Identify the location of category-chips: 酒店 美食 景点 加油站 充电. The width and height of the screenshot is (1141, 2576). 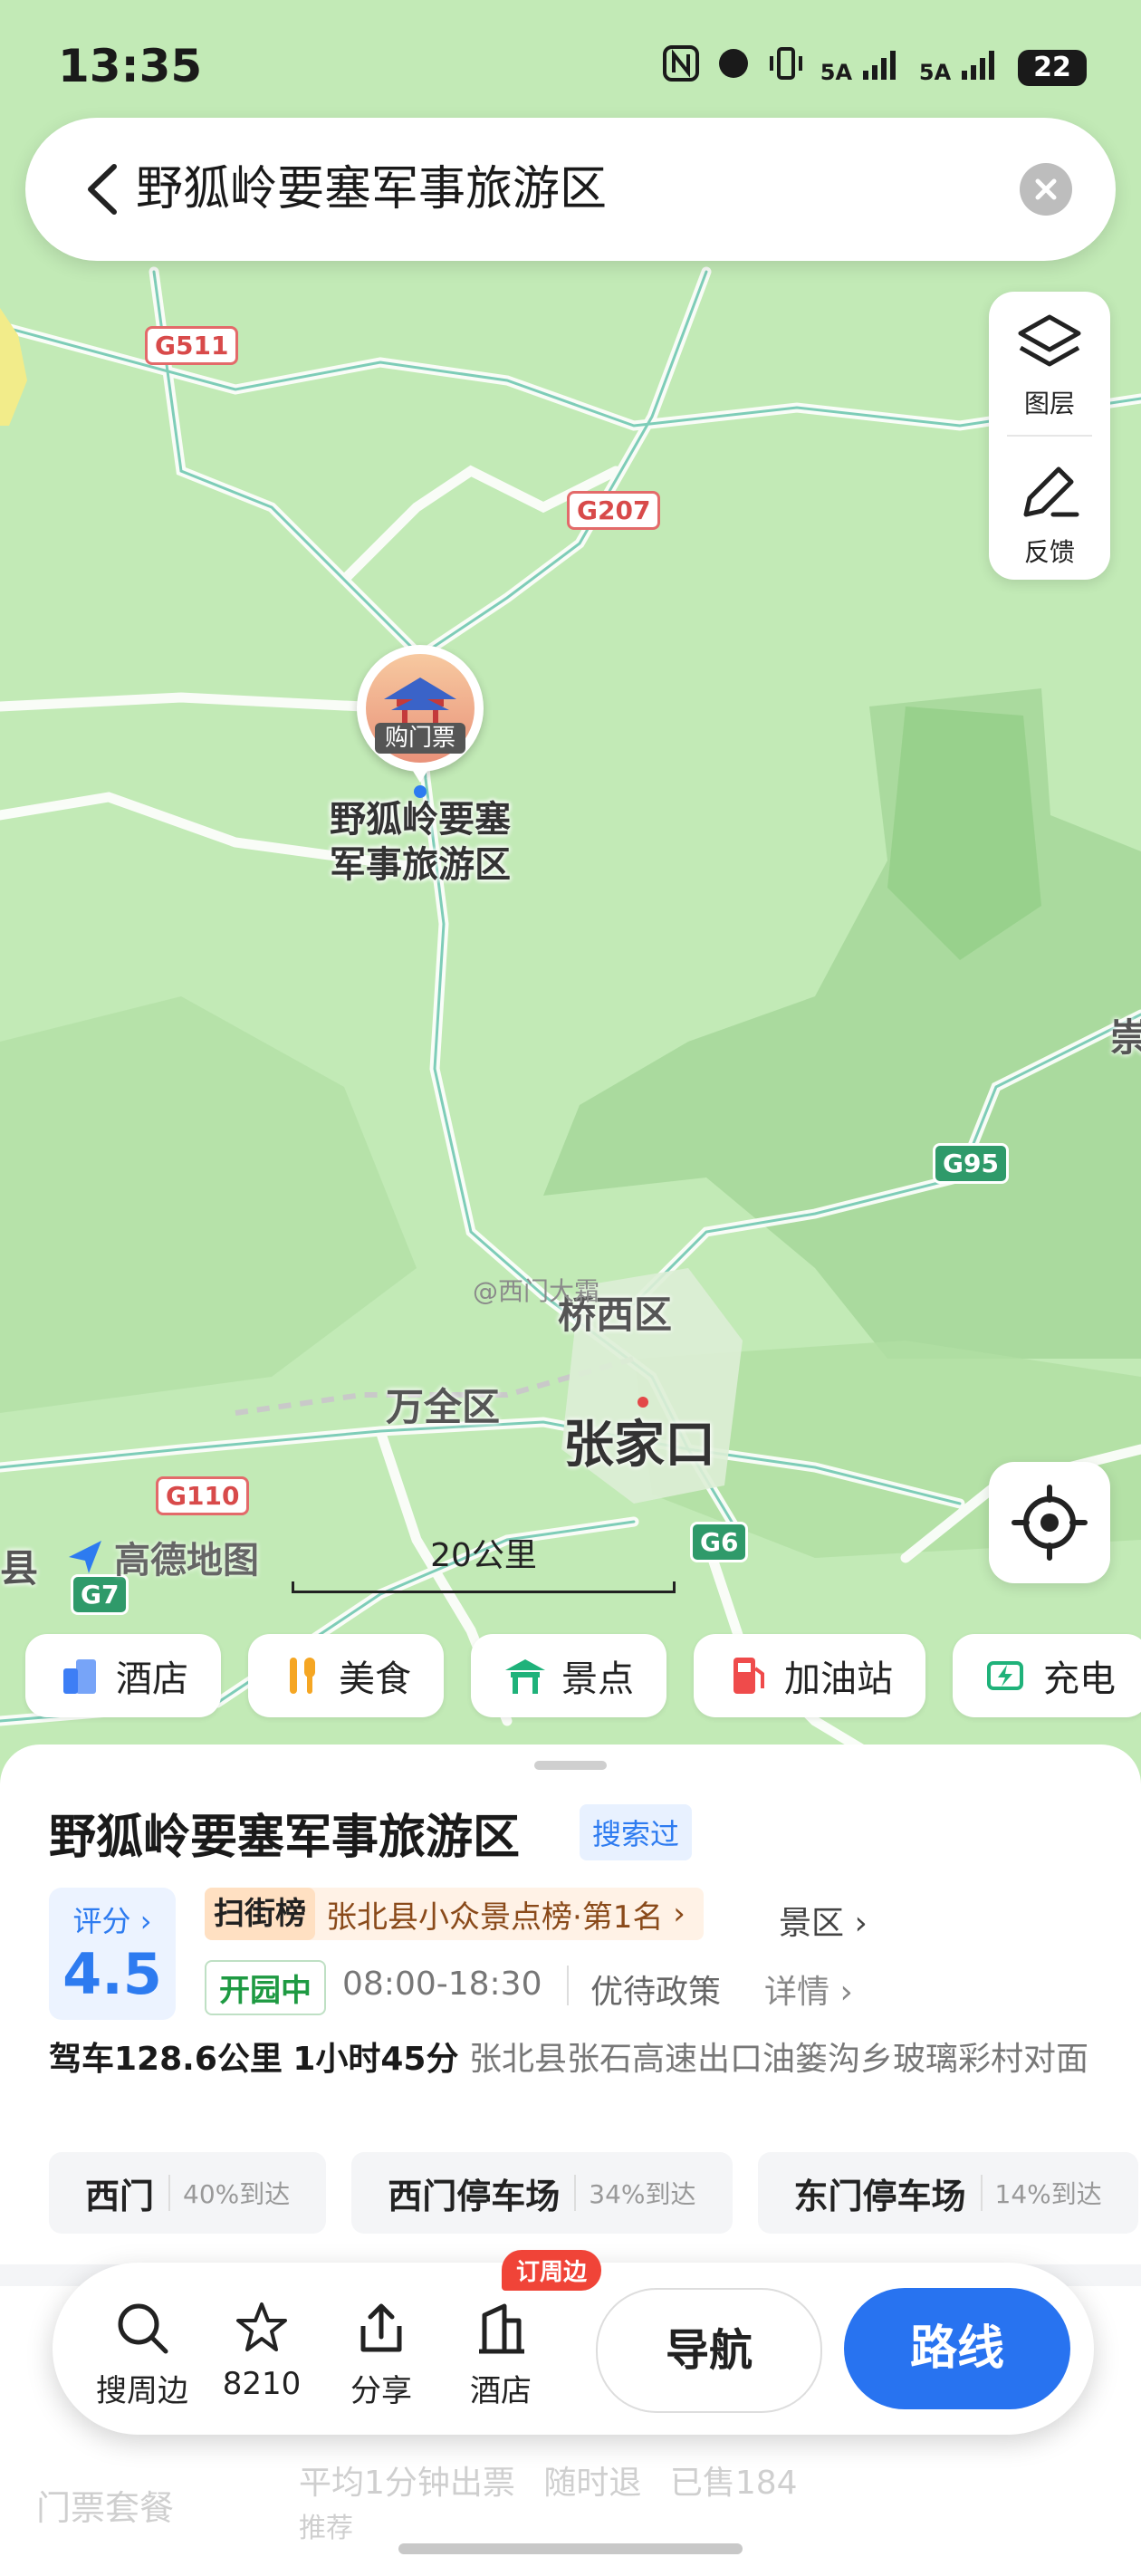
(583, 1675).